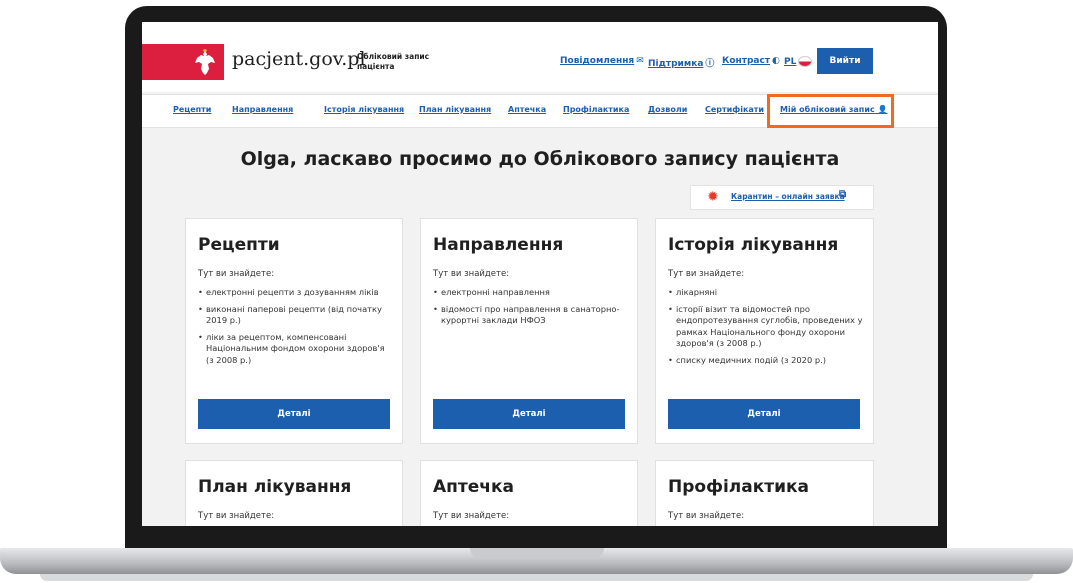 The image size is (1073, 583). What do you see at coordinates (776, 61) in the screenshot?
I see `contrast-icon: ◐` at bounding box center [776, 61].